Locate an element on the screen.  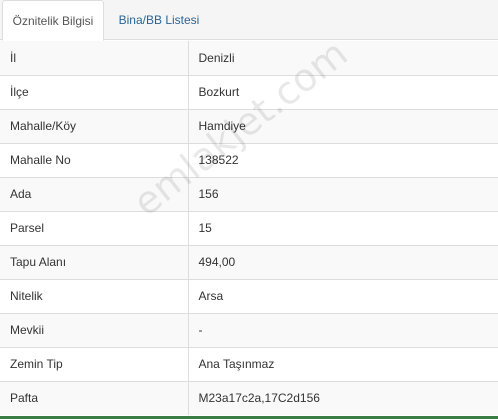
attribute-value: Ana Taşınmaz is located at coordinates (343, 363).